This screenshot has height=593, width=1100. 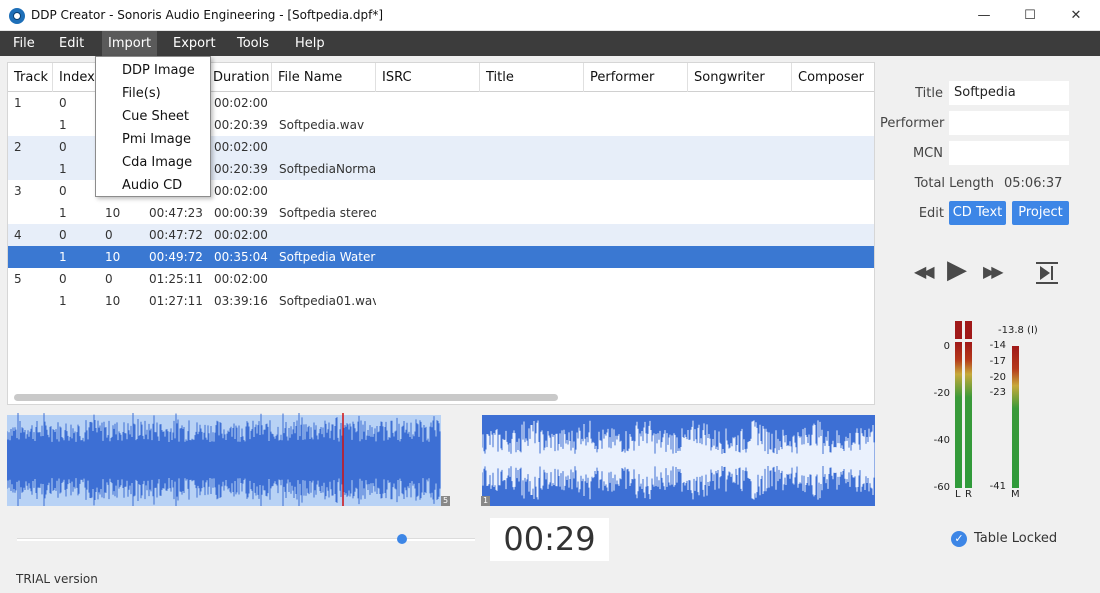 What do you see at coordinates (239, 77) in the screenshot?
I see `column-duration: Duration` at bounding box center [239, 77].